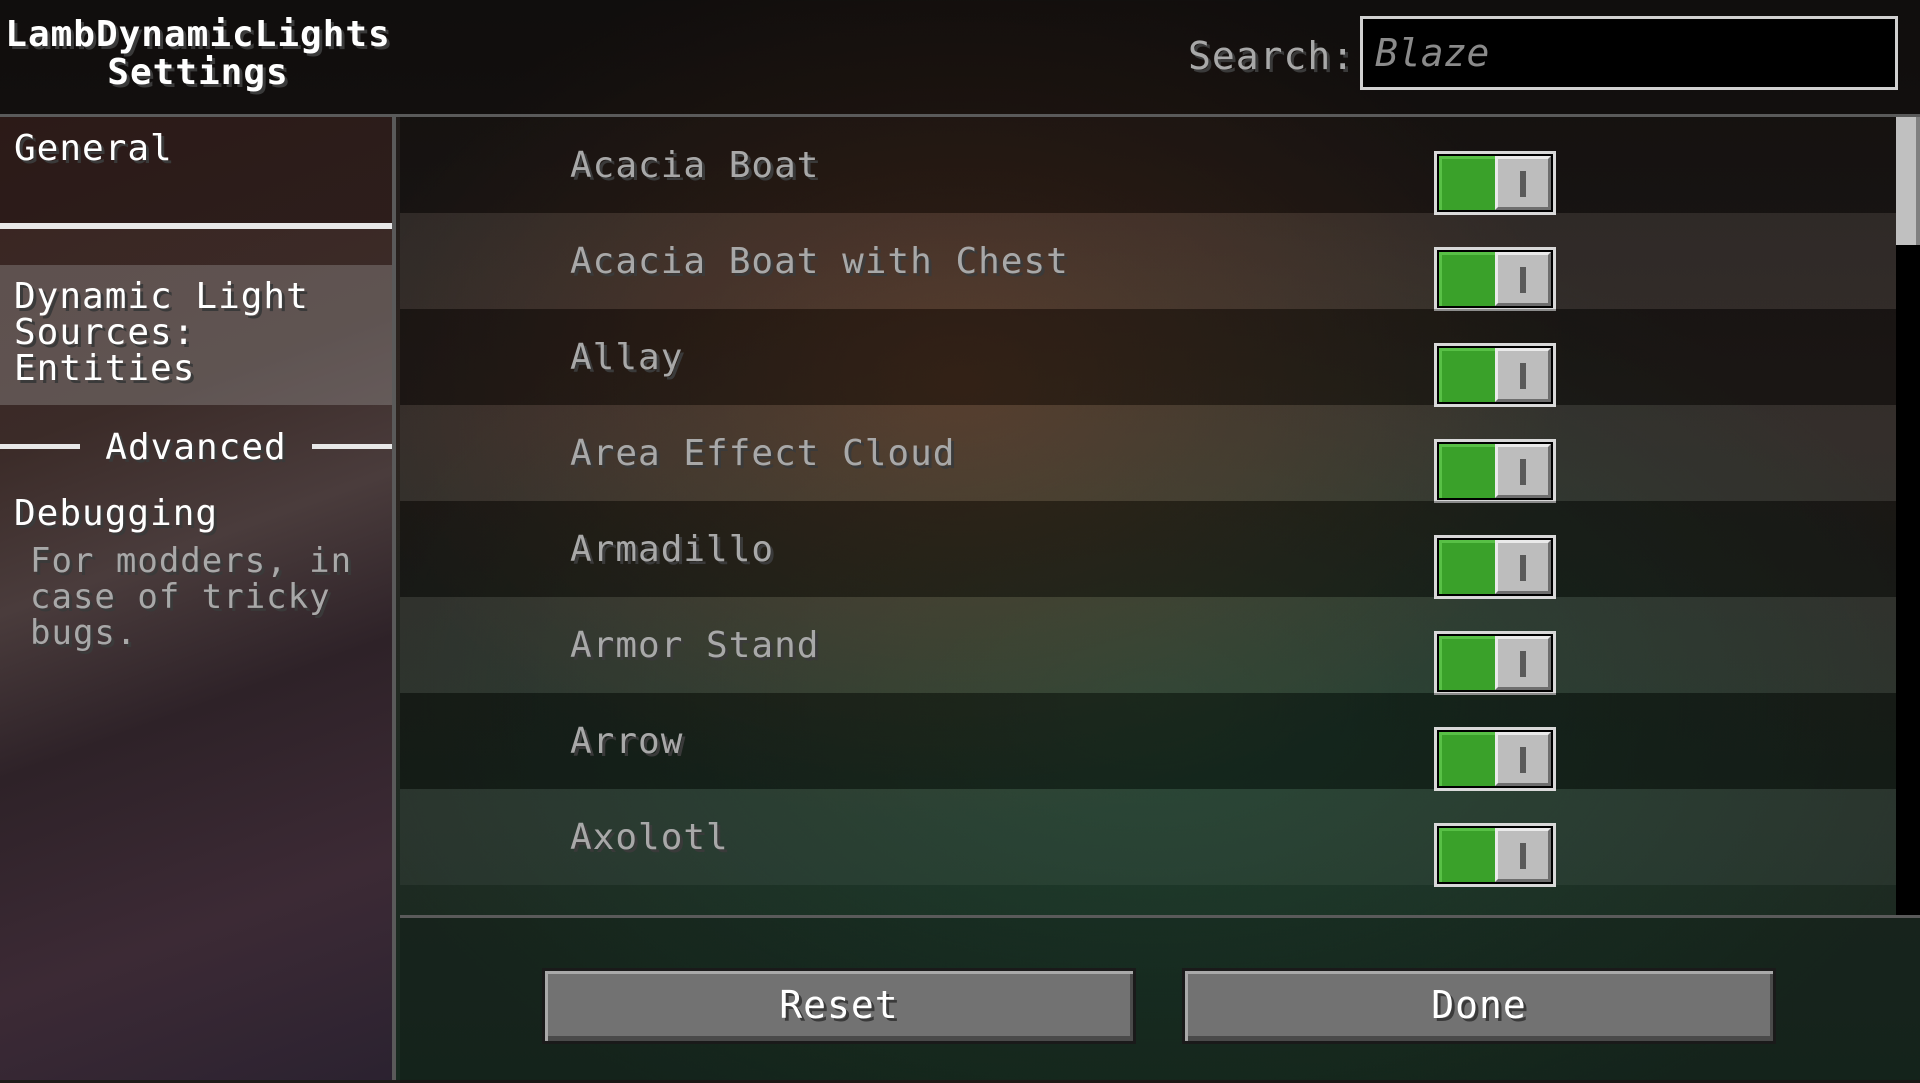 Image resolution: width=1920 pixels, height=1083 pixels. Describe the element at coordinates (695, 645) in the screenshot. I see `entity-label: Armor Stand` at that location.